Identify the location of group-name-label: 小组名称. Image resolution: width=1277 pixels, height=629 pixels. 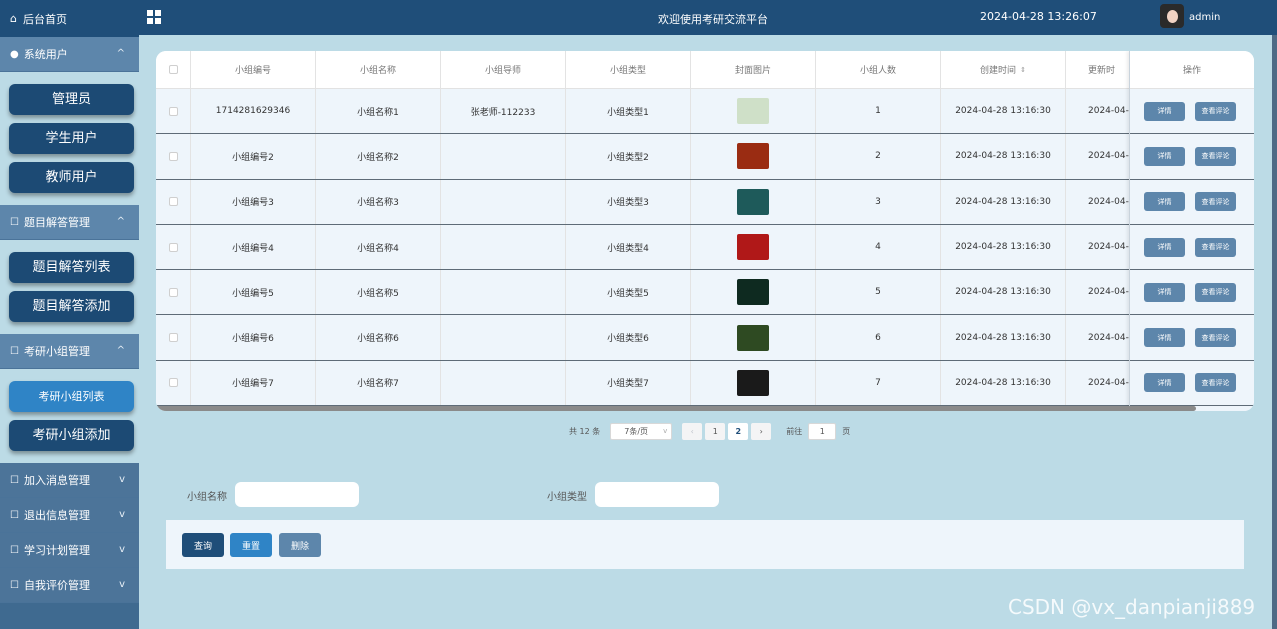
(207, 497).